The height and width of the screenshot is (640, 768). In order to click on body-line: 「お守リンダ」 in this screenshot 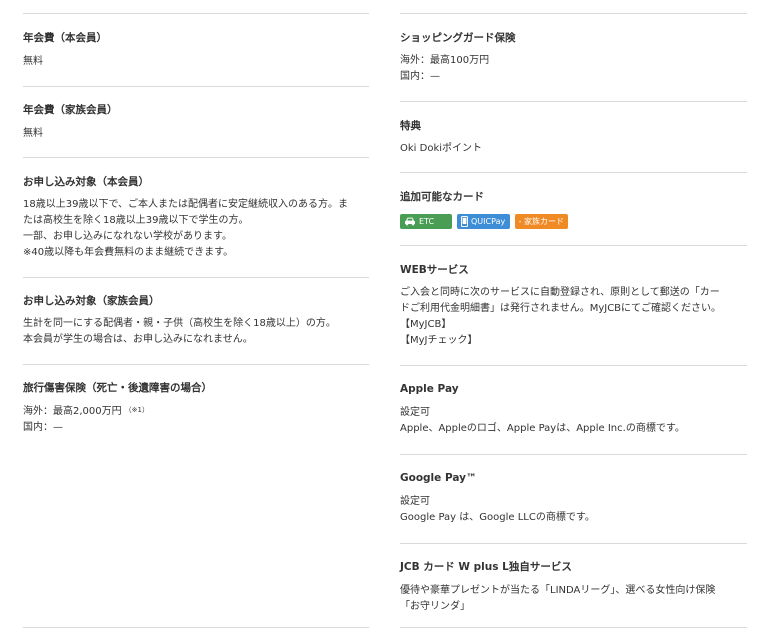, I will do `click(435, 606)`.